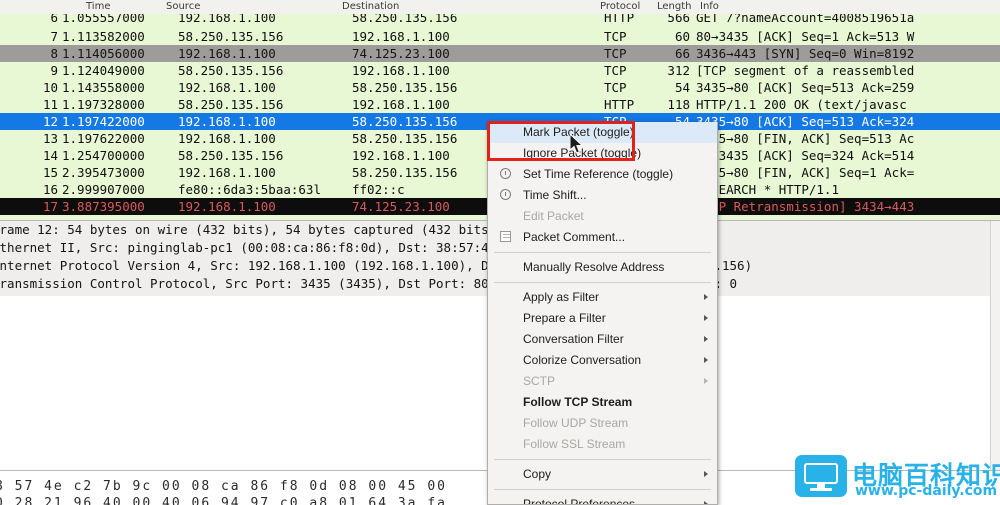 This screenshot has height=505, width=1000. I want to click on cell-info: 3436→443 [SYN] Seq=0 Win=8192, so click(805, 53).